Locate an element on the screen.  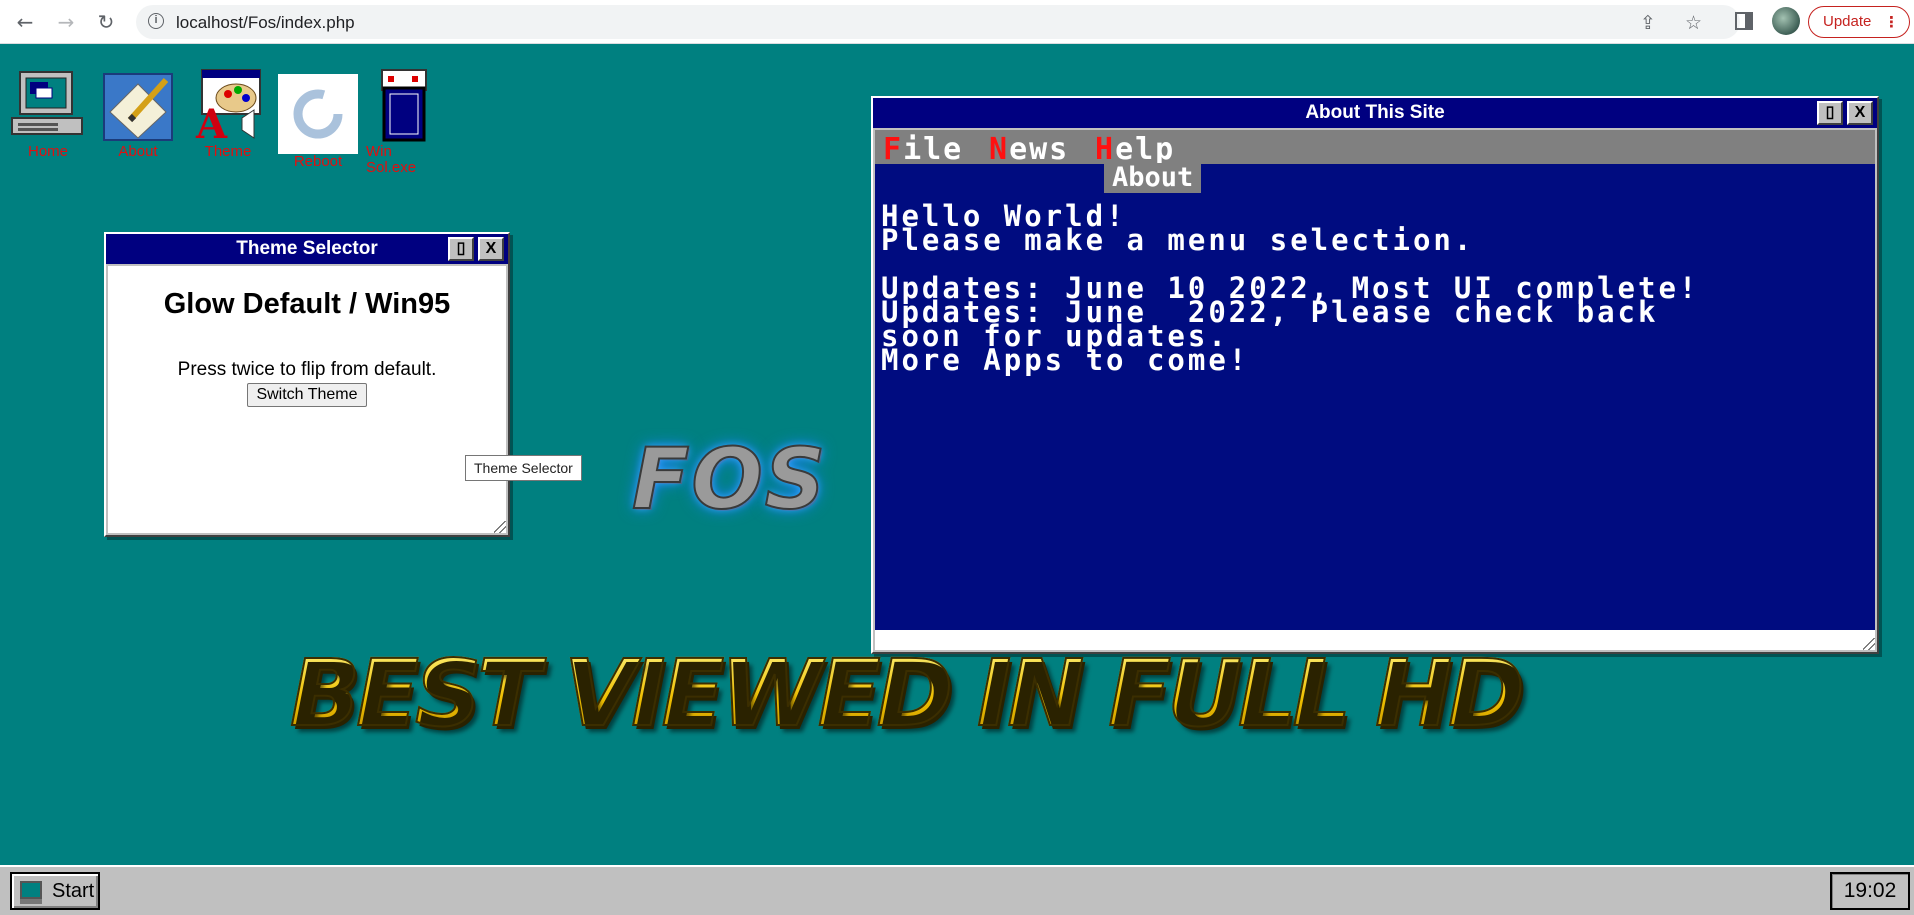
about-menubar: File News Help is located at coordinates (1375, 148).